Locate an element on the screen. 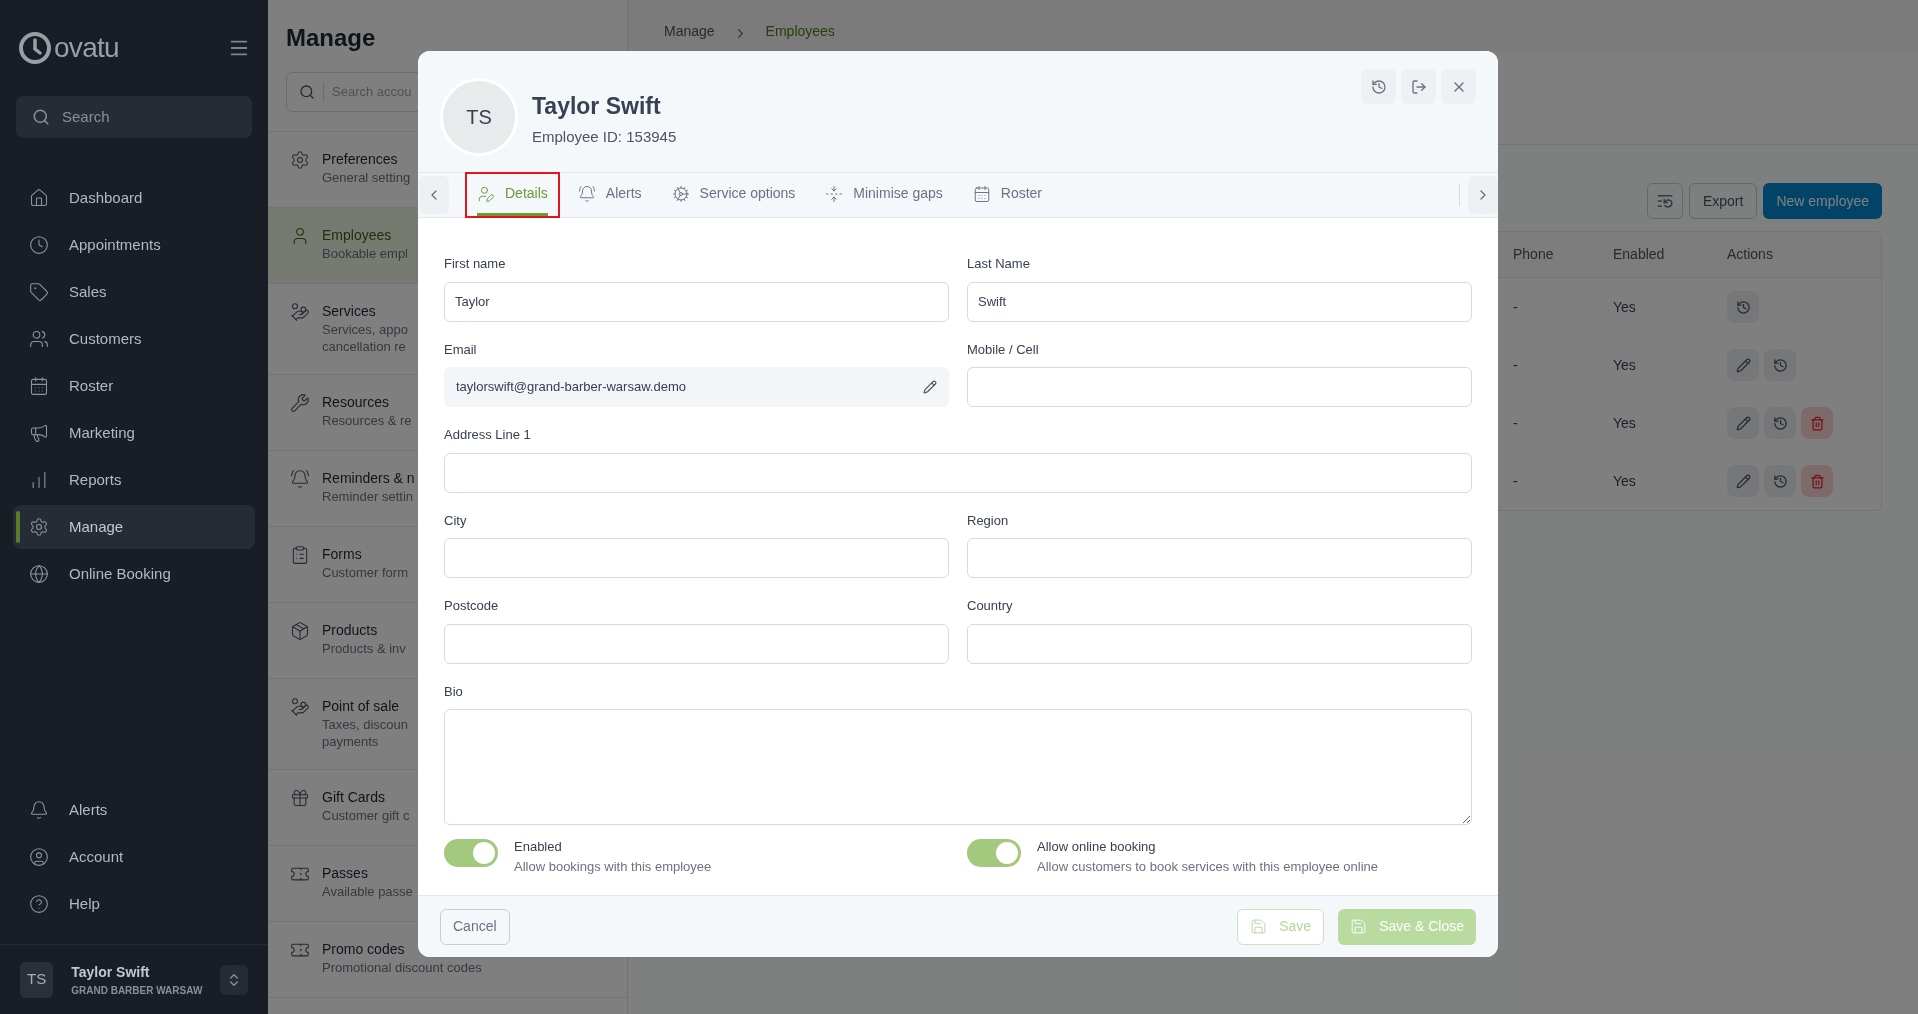  field-label: Last Name is located at coordinates (999, 264).